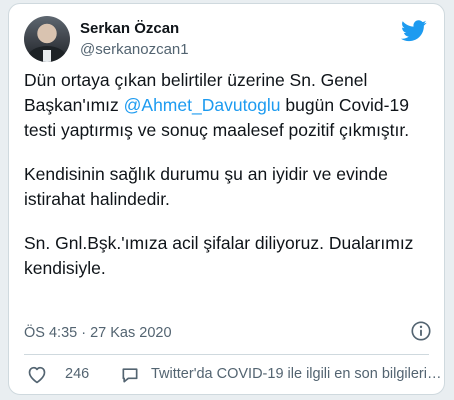 This screenshot has width=454, height=400. Describe the element at coordinates (202, 105) in the screenshot. I see `mention-link: @Ahmet_Davutoglu` at that location.